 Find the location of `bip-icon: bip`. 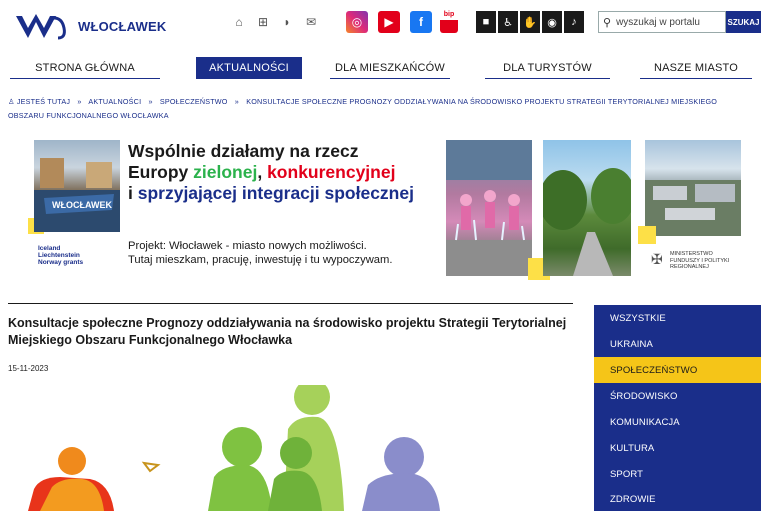

bip-icon: bip is located at coordinates (449, 22).